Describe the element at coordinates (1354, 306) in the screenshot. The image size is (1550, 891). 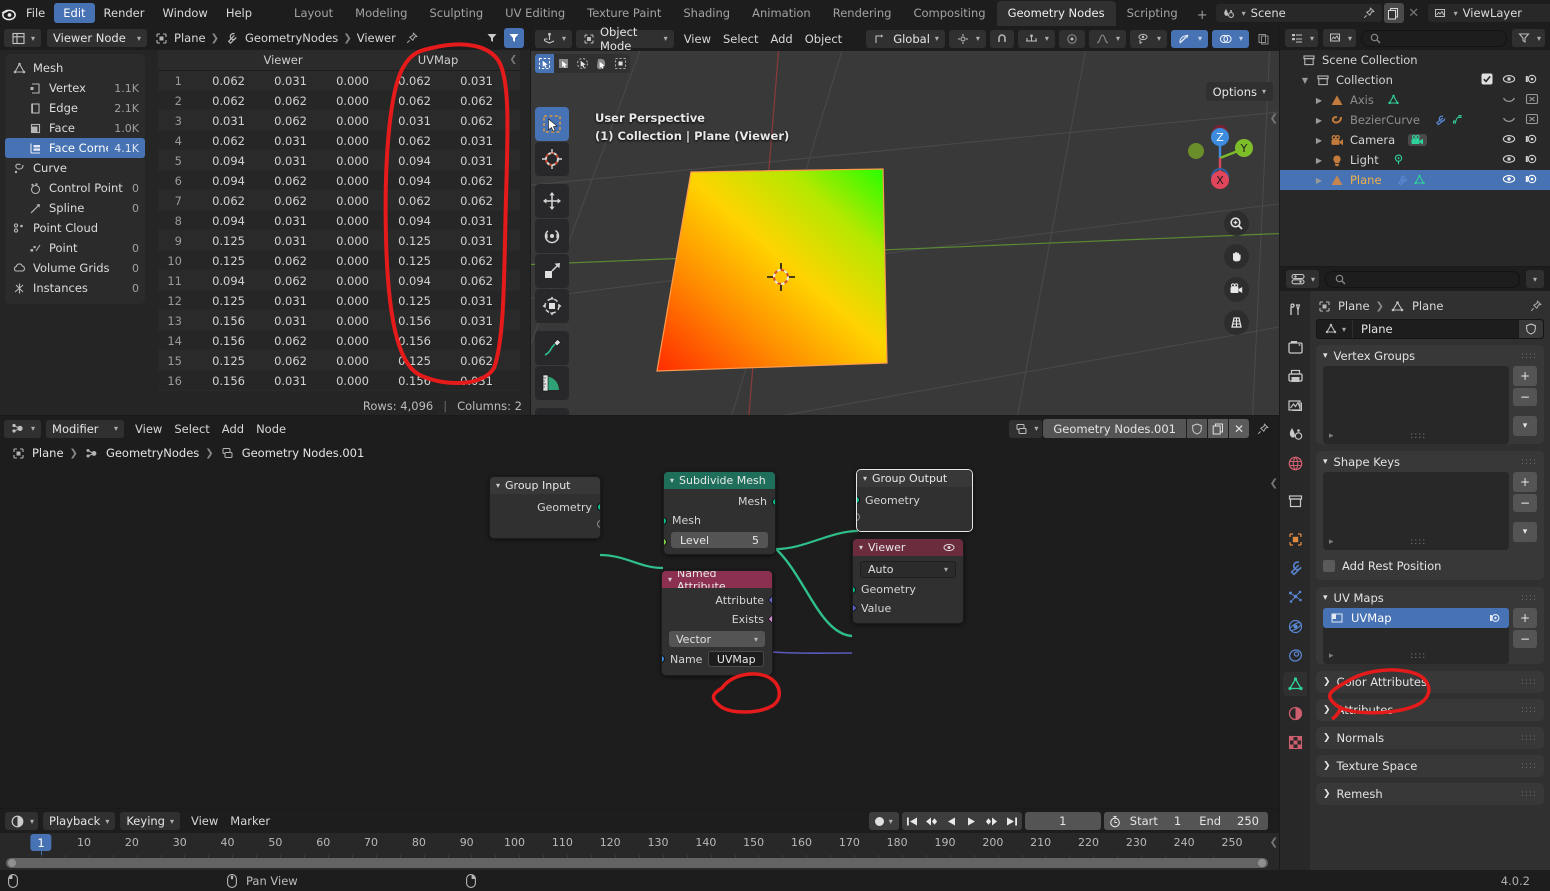
I see `props-breadcrumb-object: Plane` at that location.